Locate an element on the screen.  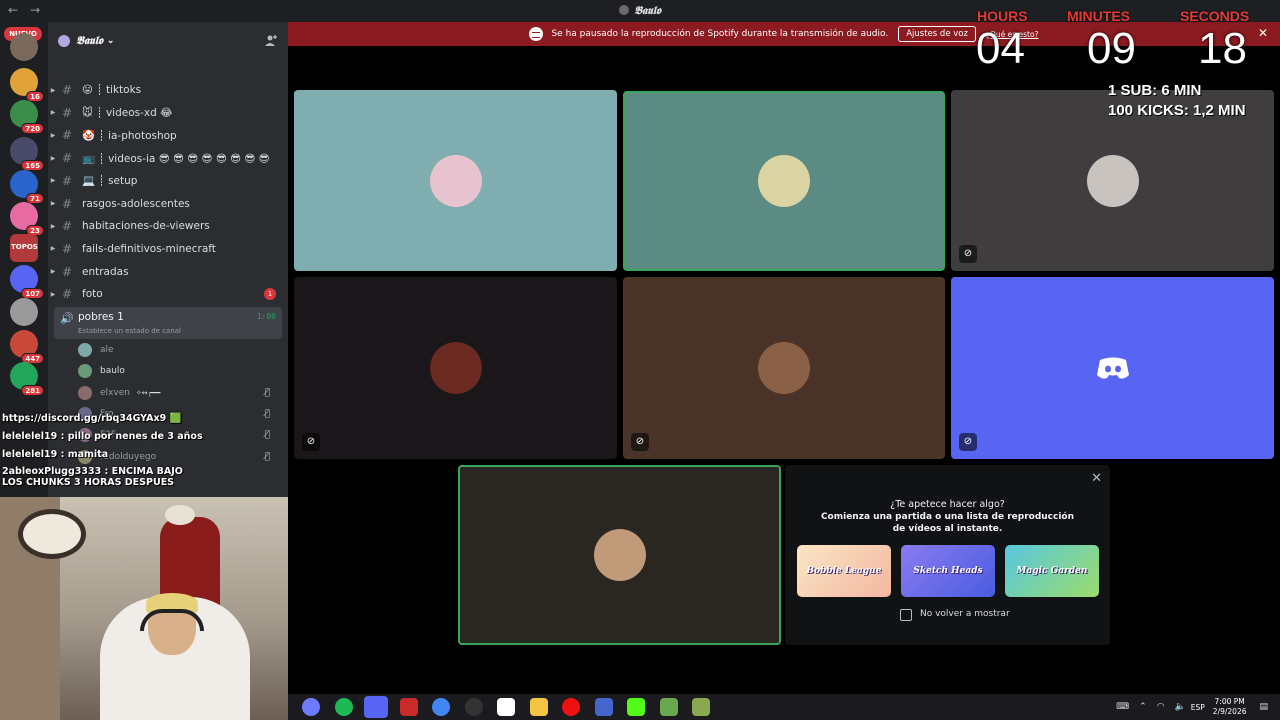
dont-show-again-label: No volver a mostrar is located at coordinates (965, 614).